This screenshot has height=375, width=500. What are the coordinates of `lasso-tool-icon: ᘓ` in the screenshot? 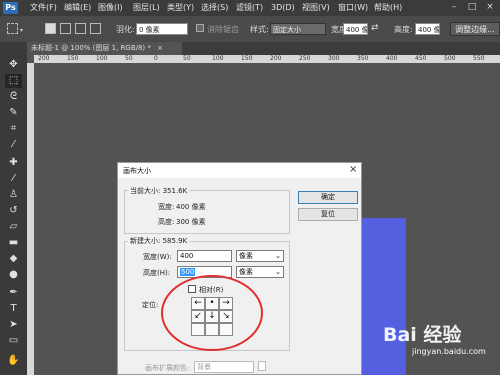 It's located at (13, 97).